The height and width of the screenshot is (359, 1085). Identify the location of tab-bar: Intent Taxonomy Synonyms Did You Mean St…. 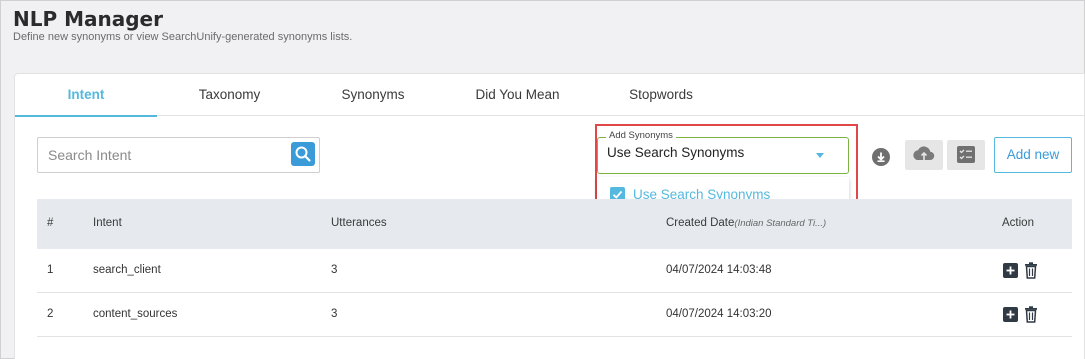
(549, 95).